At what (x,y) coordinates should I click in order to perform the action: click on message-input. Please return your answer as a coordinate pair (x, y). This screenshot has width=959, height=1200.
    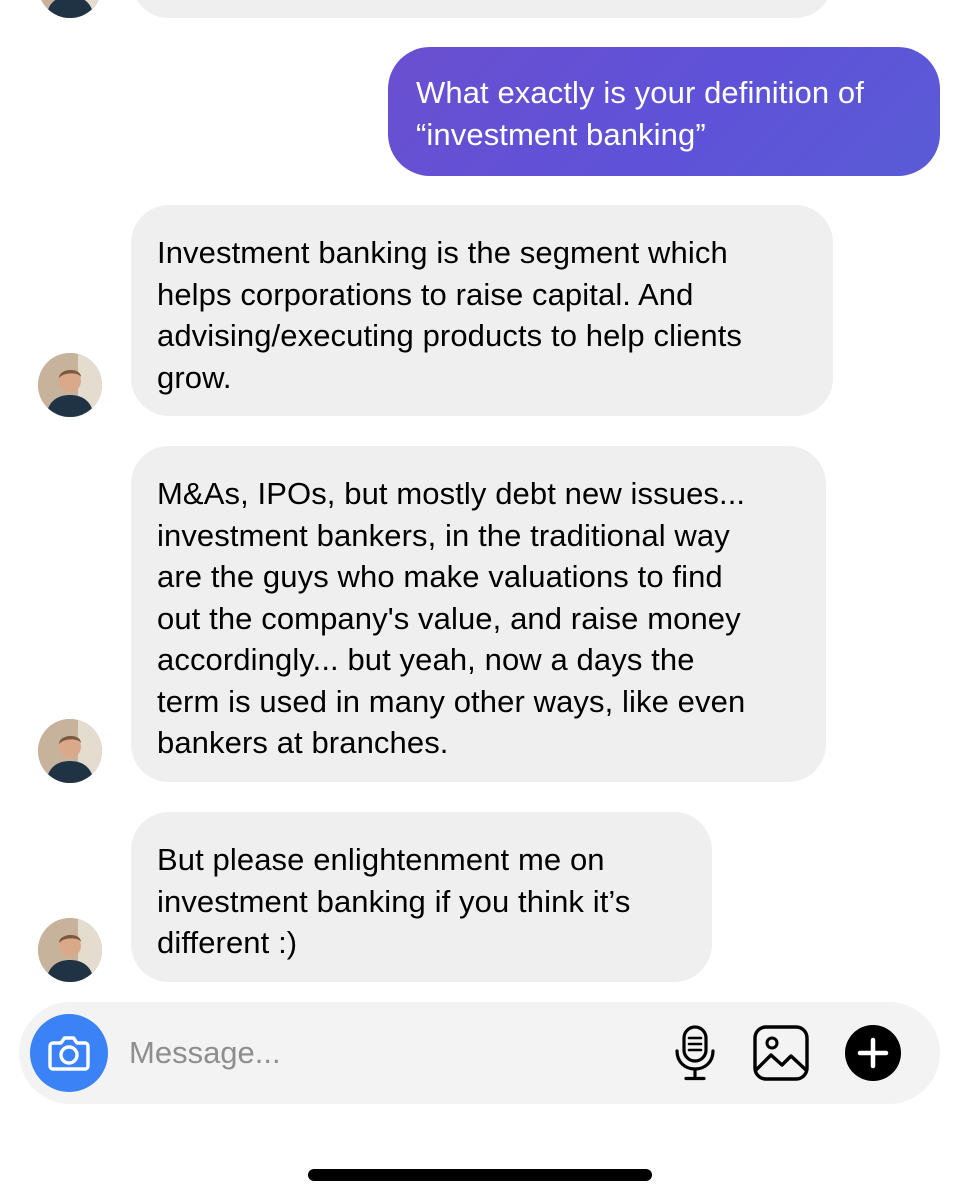
    Looking at the image, I should click on (389, 1053).